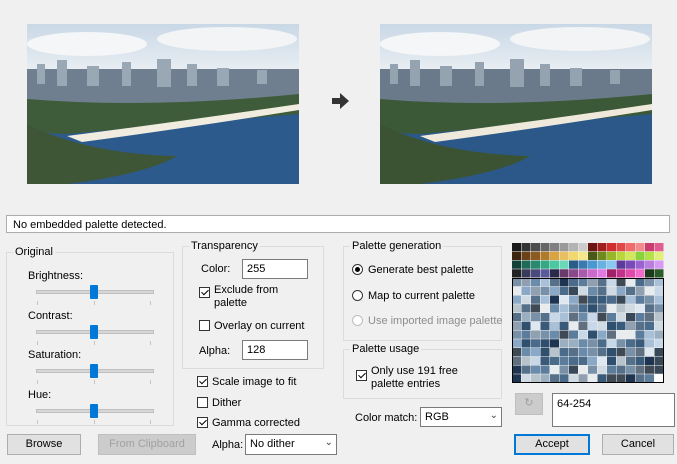 This screenshot has width=677, height=464. Describe the element at coordinates (94, 332) in the screenshot. I see `contrast-slider-thumb` at that location.